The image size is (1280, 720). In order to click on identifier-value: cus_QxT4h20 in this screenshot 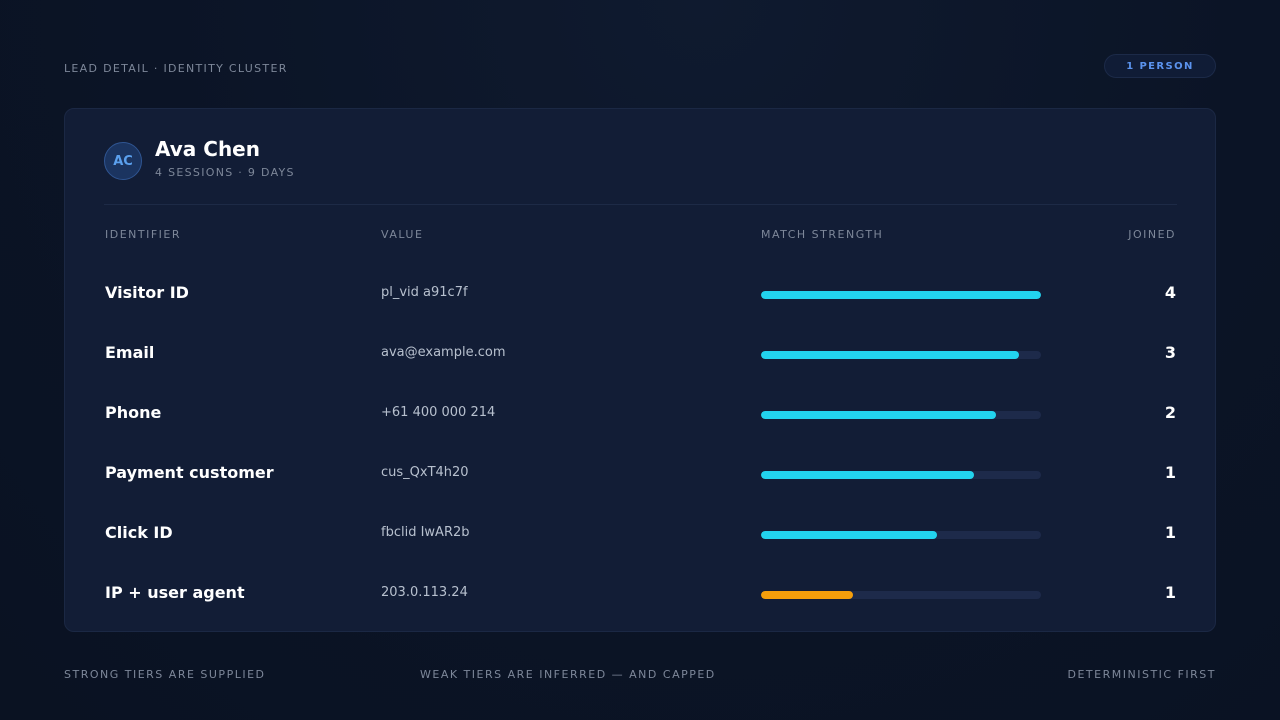, I will do `click(425, 472)`.